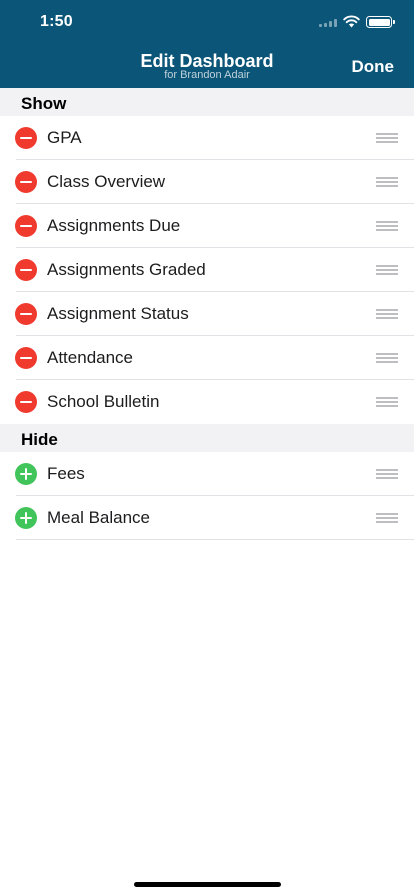 This screenshot has width=414, height=896. I want to click on wifi-icon, so click(351, 21).